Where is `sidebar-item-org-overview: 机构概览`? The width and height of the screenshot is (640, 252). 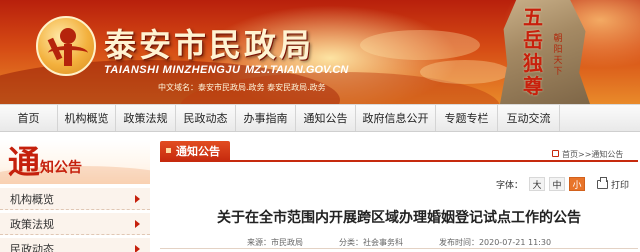
sidebar-item-org-overview: 机构概览 is located at coordinates (75, 199).